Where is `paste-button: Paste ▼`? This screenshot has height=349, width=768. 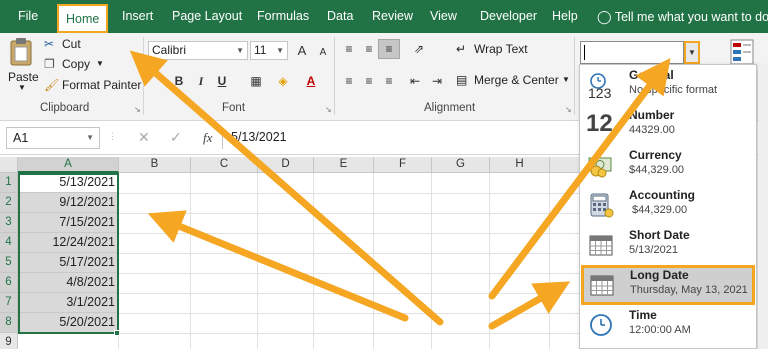
paste-button: Paste ▼ is located at coordinates (21, 67).